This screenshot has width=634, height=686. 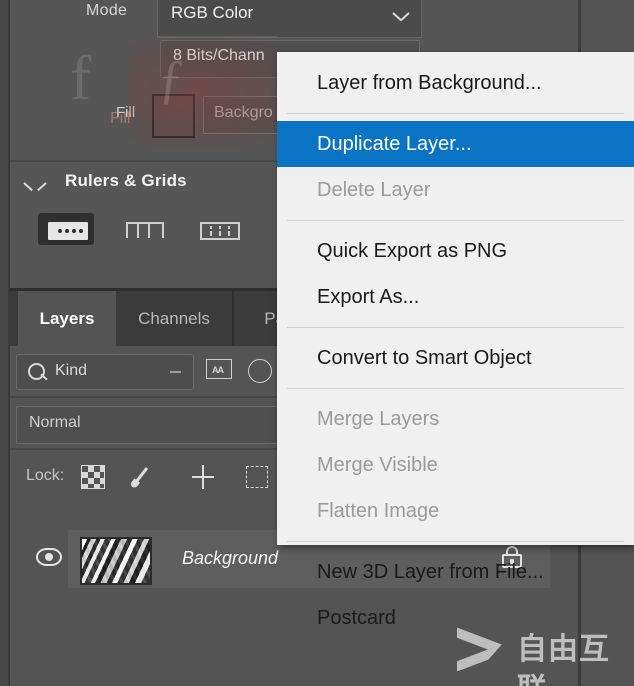 I want to click on lock-position-icon, so click(x=203, y=477).